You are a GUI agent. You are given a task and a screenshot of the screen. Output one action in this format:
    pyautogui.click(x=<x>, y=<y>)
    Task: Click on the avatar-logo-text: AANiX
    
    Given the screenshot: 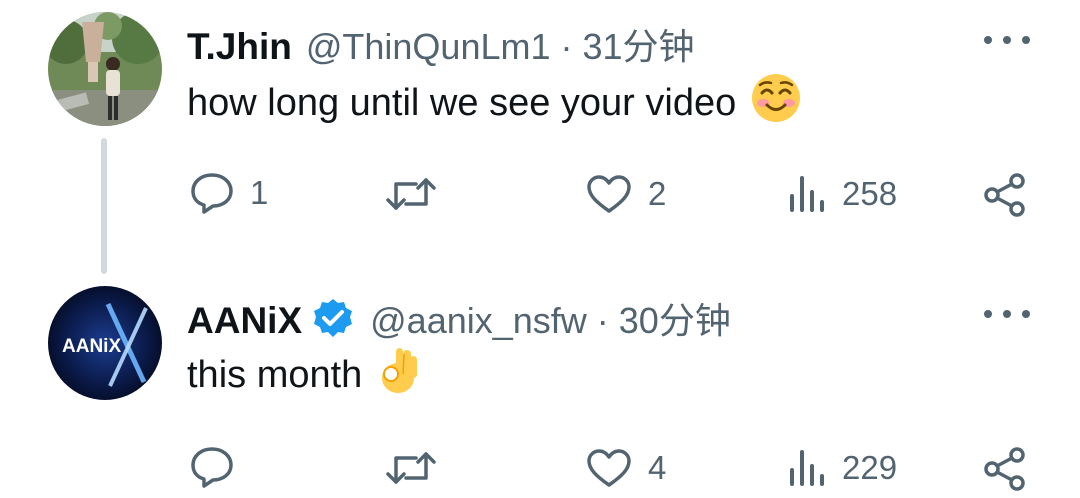 What is the action you would take?
    pyautogui.click(x=91, y=346)
    